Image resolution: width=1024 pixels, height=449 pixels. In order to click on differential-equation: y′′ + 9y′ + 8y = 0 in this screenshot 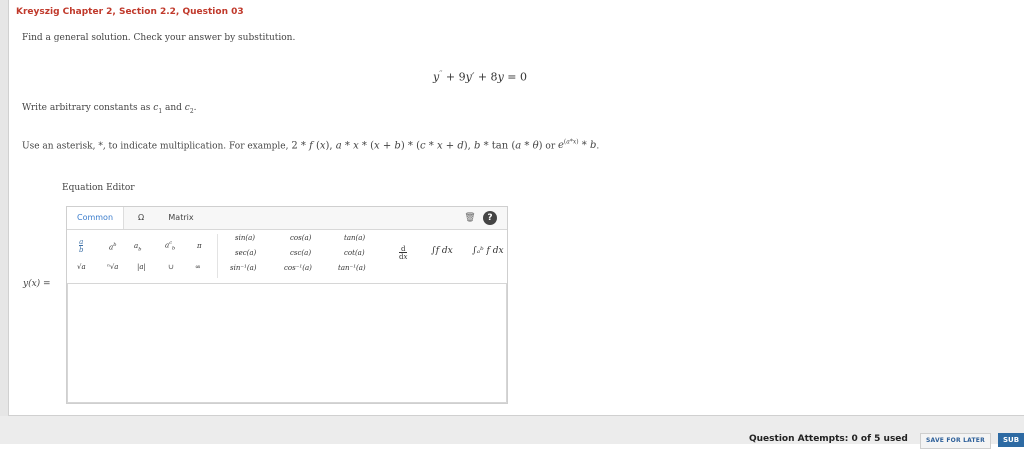, I will do `click(480, 77)`.